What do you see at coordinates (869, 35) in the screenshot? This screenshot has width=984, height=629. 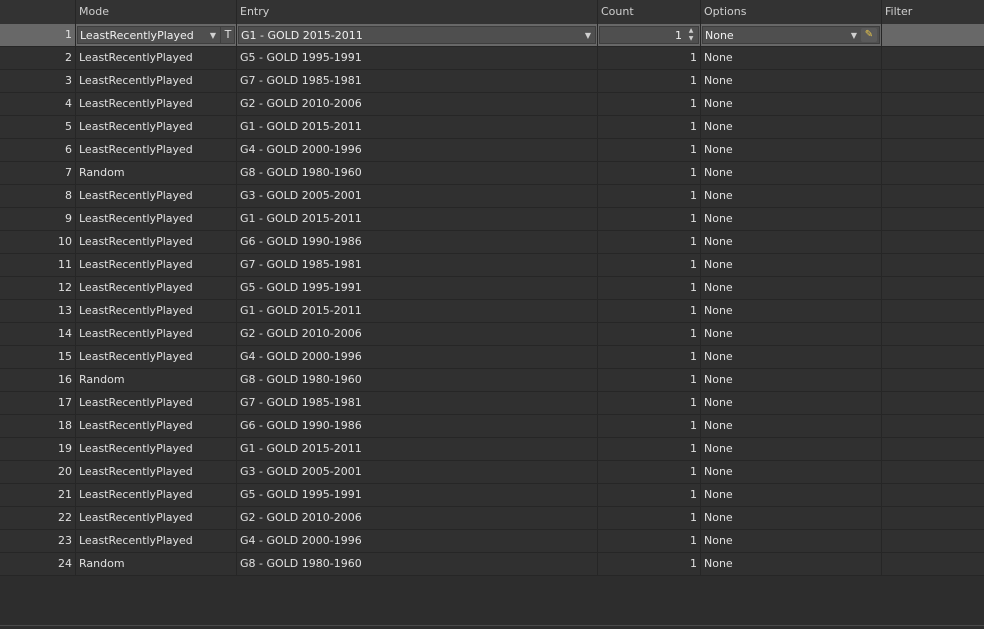 I see `edit-icon: ✎` at bounding box center [869, 35].